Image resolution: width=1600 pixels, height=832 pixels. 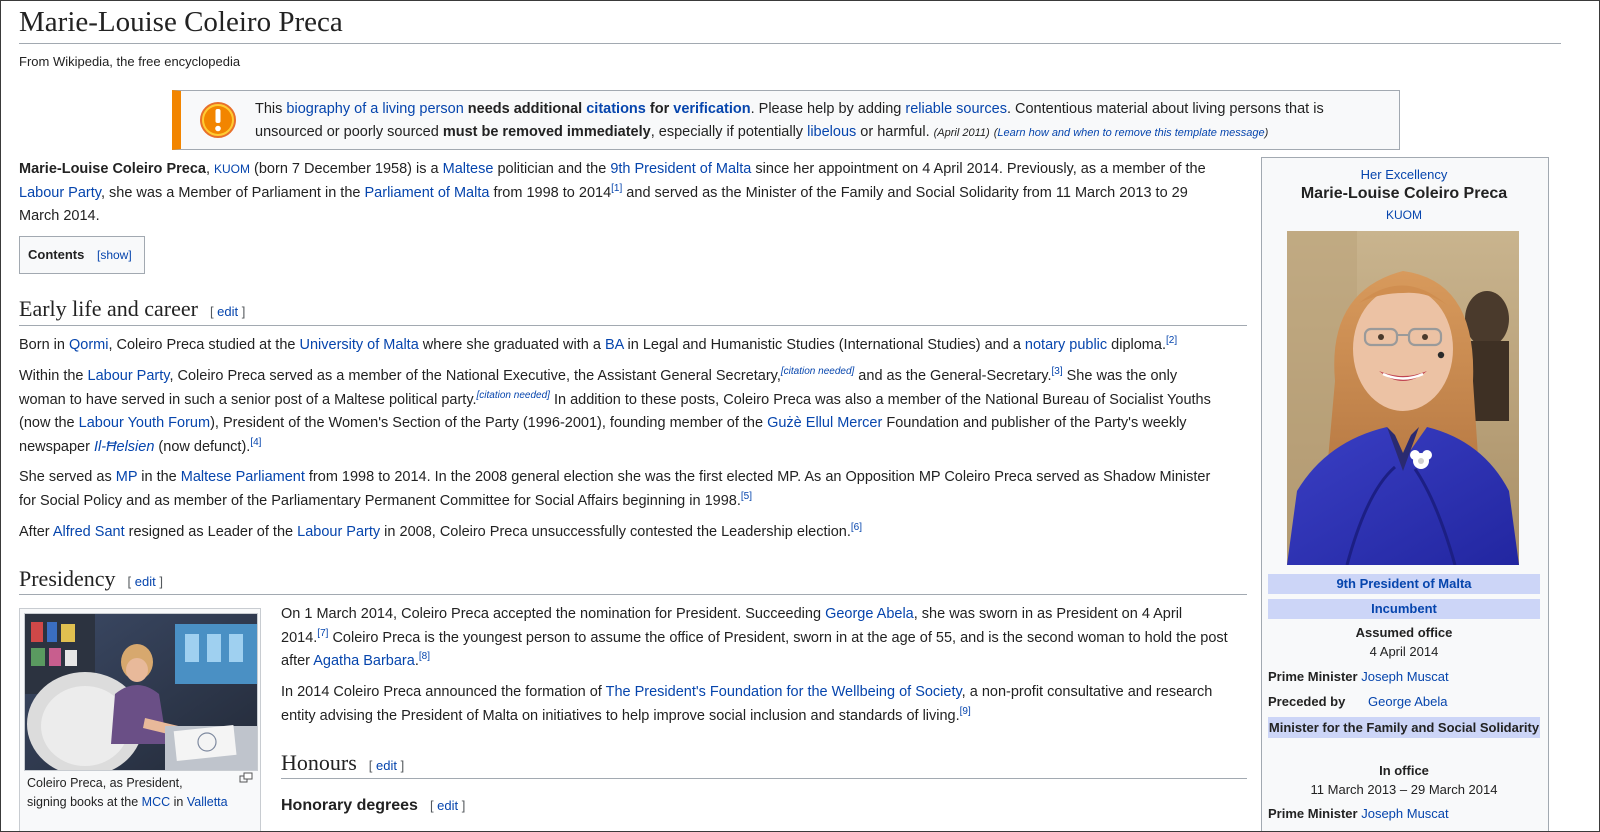 I want to click on text: (born 7 December 1958) is a, so click(x=346, y=169).